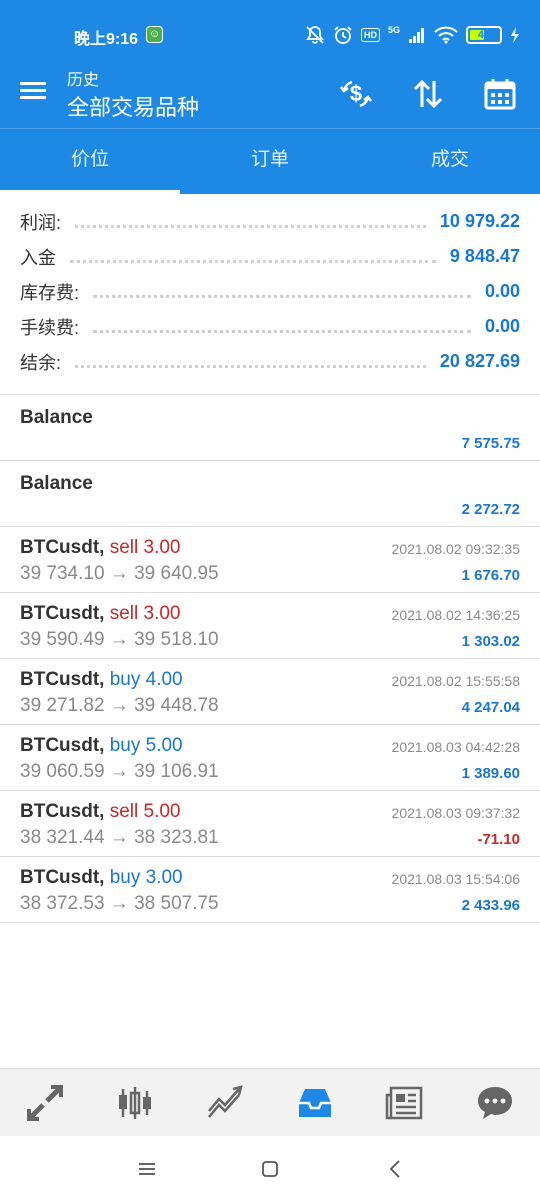 The image size is (540, 1200). Describe the element at coordinates (515, 35) in the screenshot. I see `charging-icon` at that location.